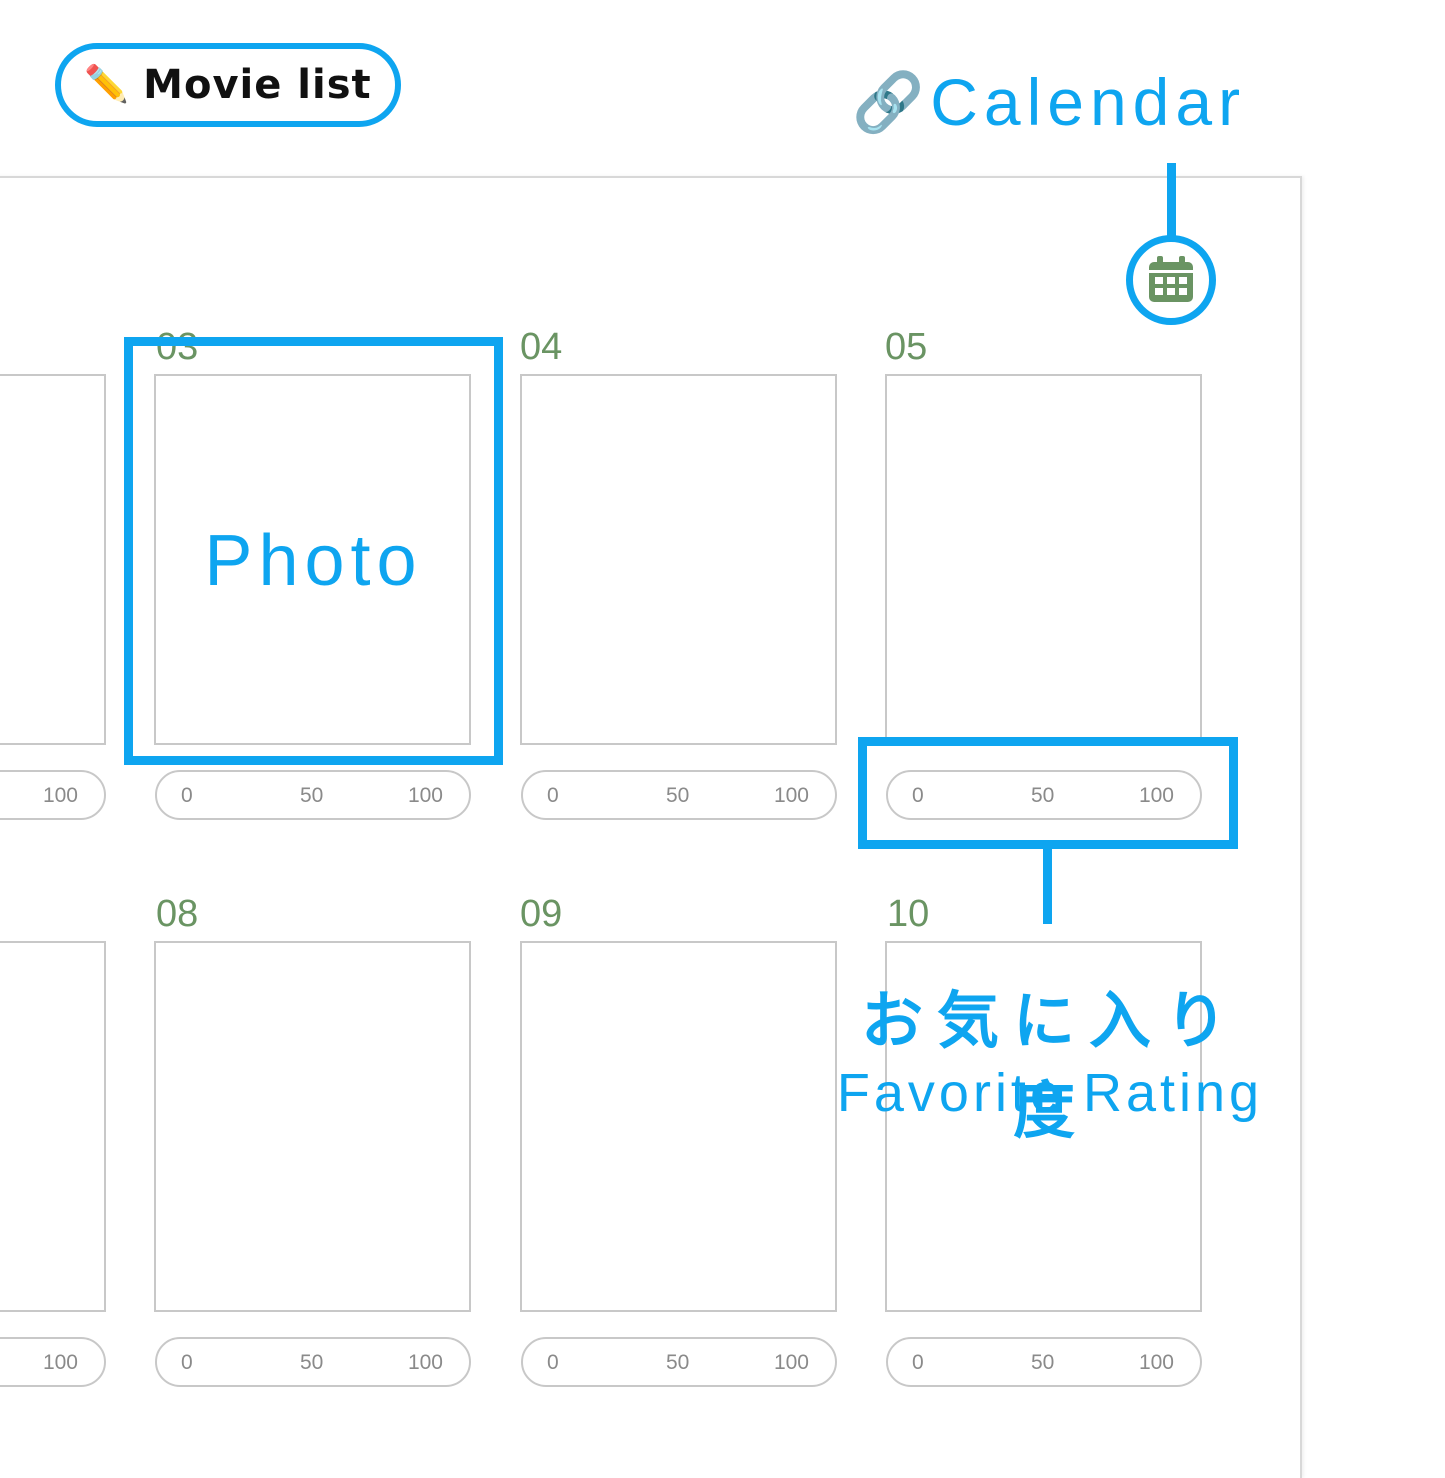 The image size is (1445, 1478). I want to click on day-number: 04, so click(541, 347).